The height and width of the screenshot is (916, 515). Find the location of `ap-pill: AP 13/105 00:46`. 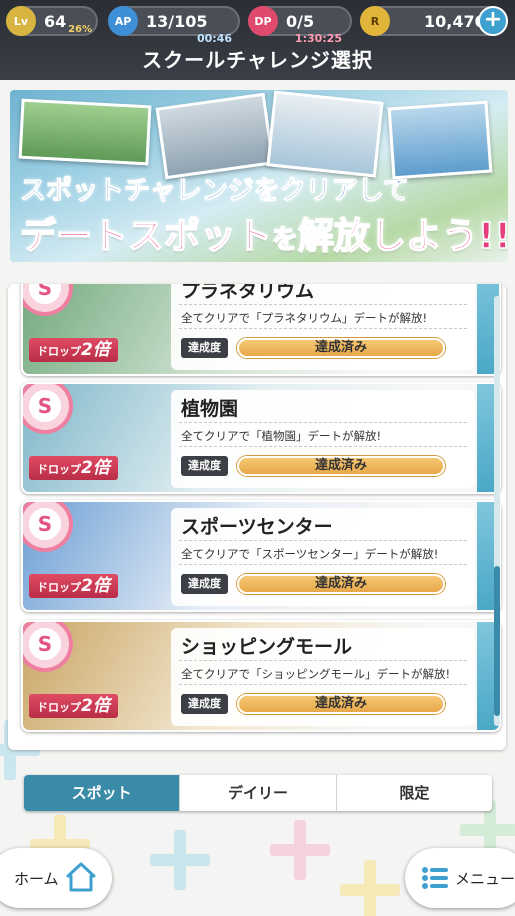

ap-pill: AP 13/105 00:46 is located at coordinates (174, 25).